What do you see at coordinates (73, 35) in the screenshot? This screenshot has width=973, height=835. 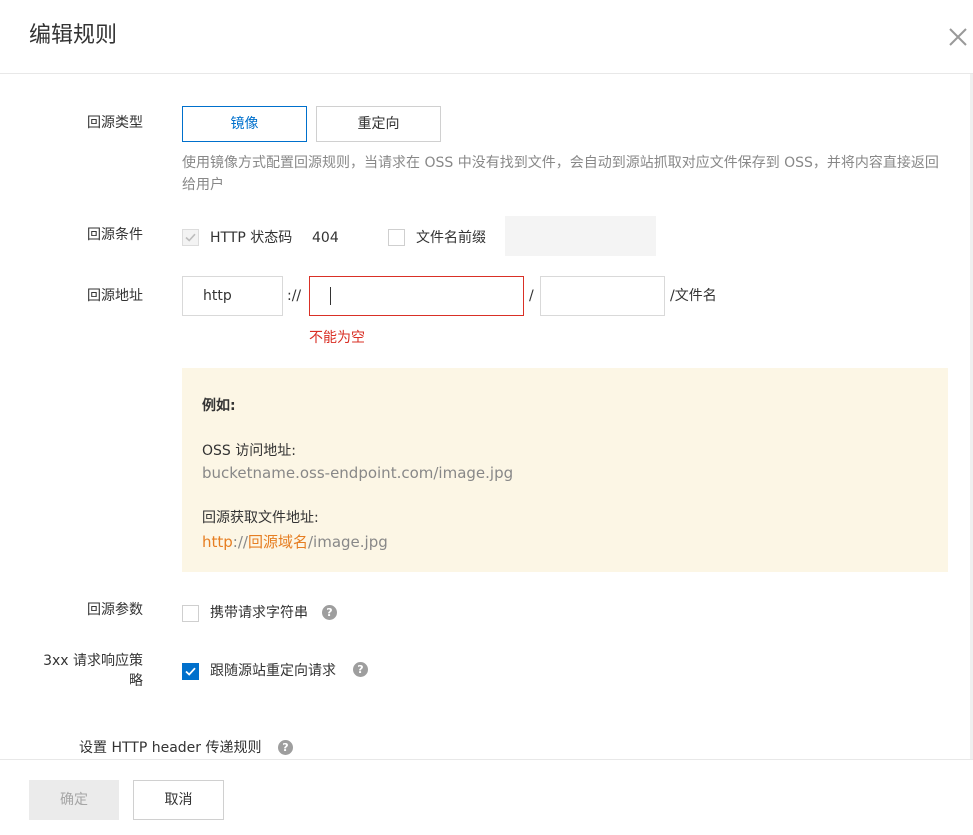 I see `dialog-title: 编辑规则` at bounding box center [73, 35].